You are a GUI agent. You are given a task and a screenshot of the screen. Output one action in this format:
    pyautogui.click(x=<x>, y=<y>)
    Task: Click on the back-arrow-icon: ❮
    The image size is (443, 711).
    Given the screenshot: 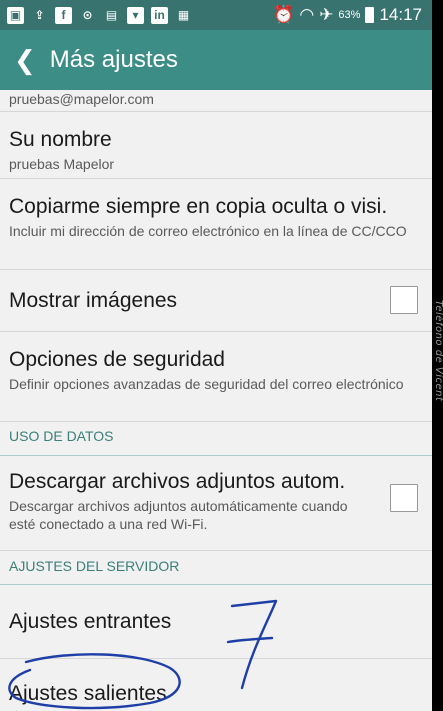 What is the action you would take?
    pyautogui.click(x=25, y=60)
    